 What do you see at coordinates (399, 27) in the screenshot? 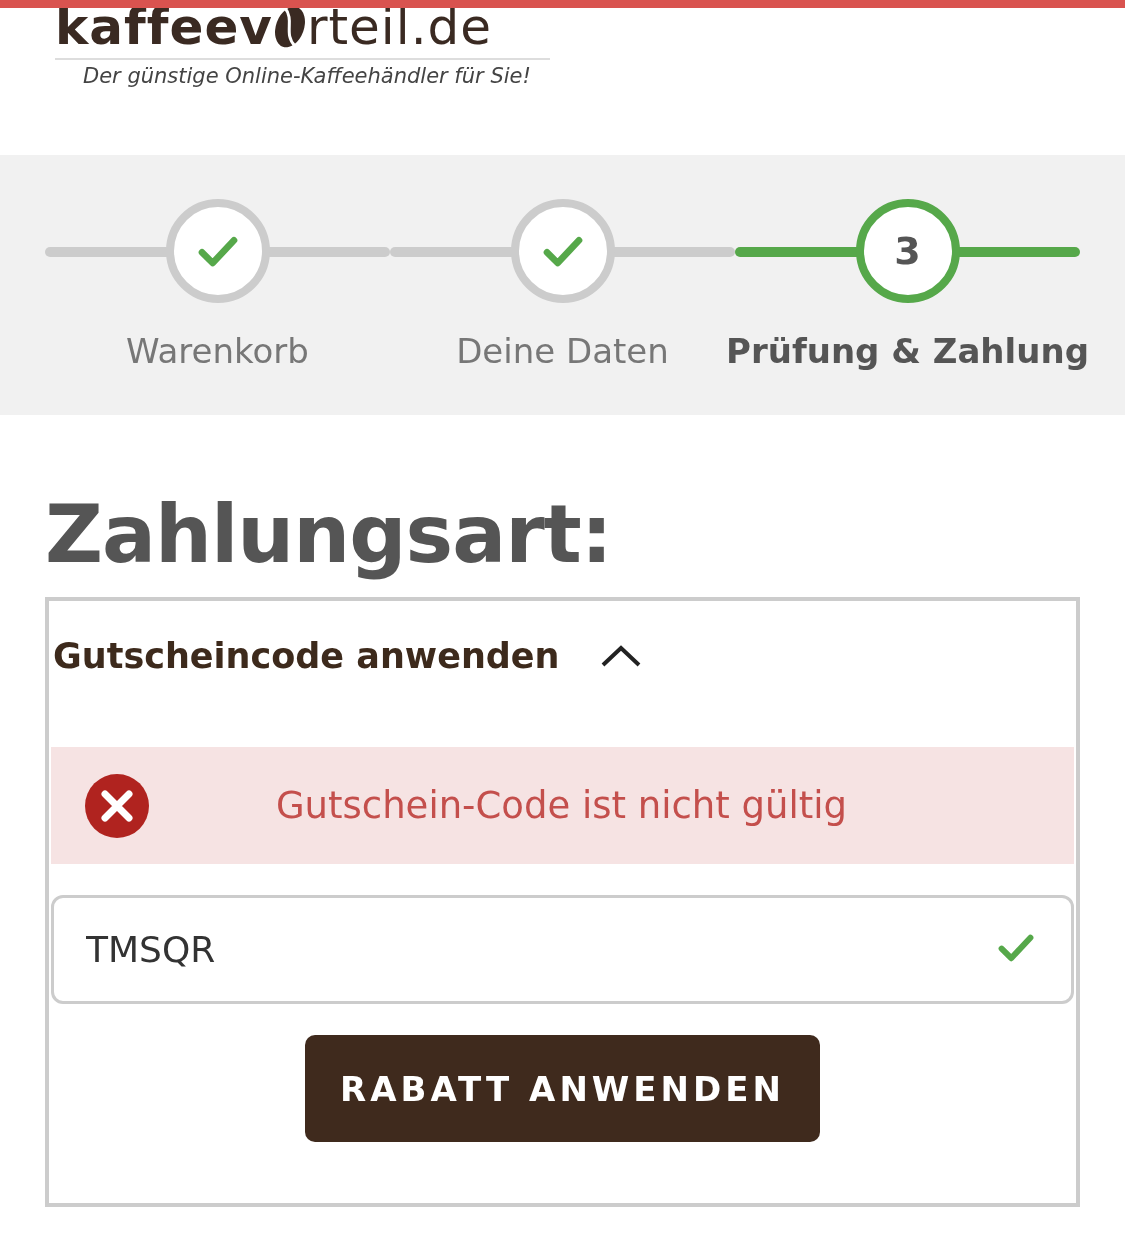
I see `logo-text: rteil.de` at bounding box center [399, 27].